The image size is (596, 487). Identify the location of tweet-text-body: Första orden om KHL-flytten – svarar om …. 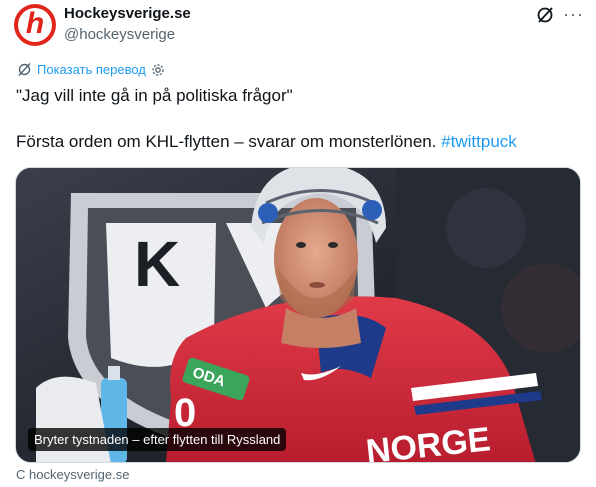
(266, 142).